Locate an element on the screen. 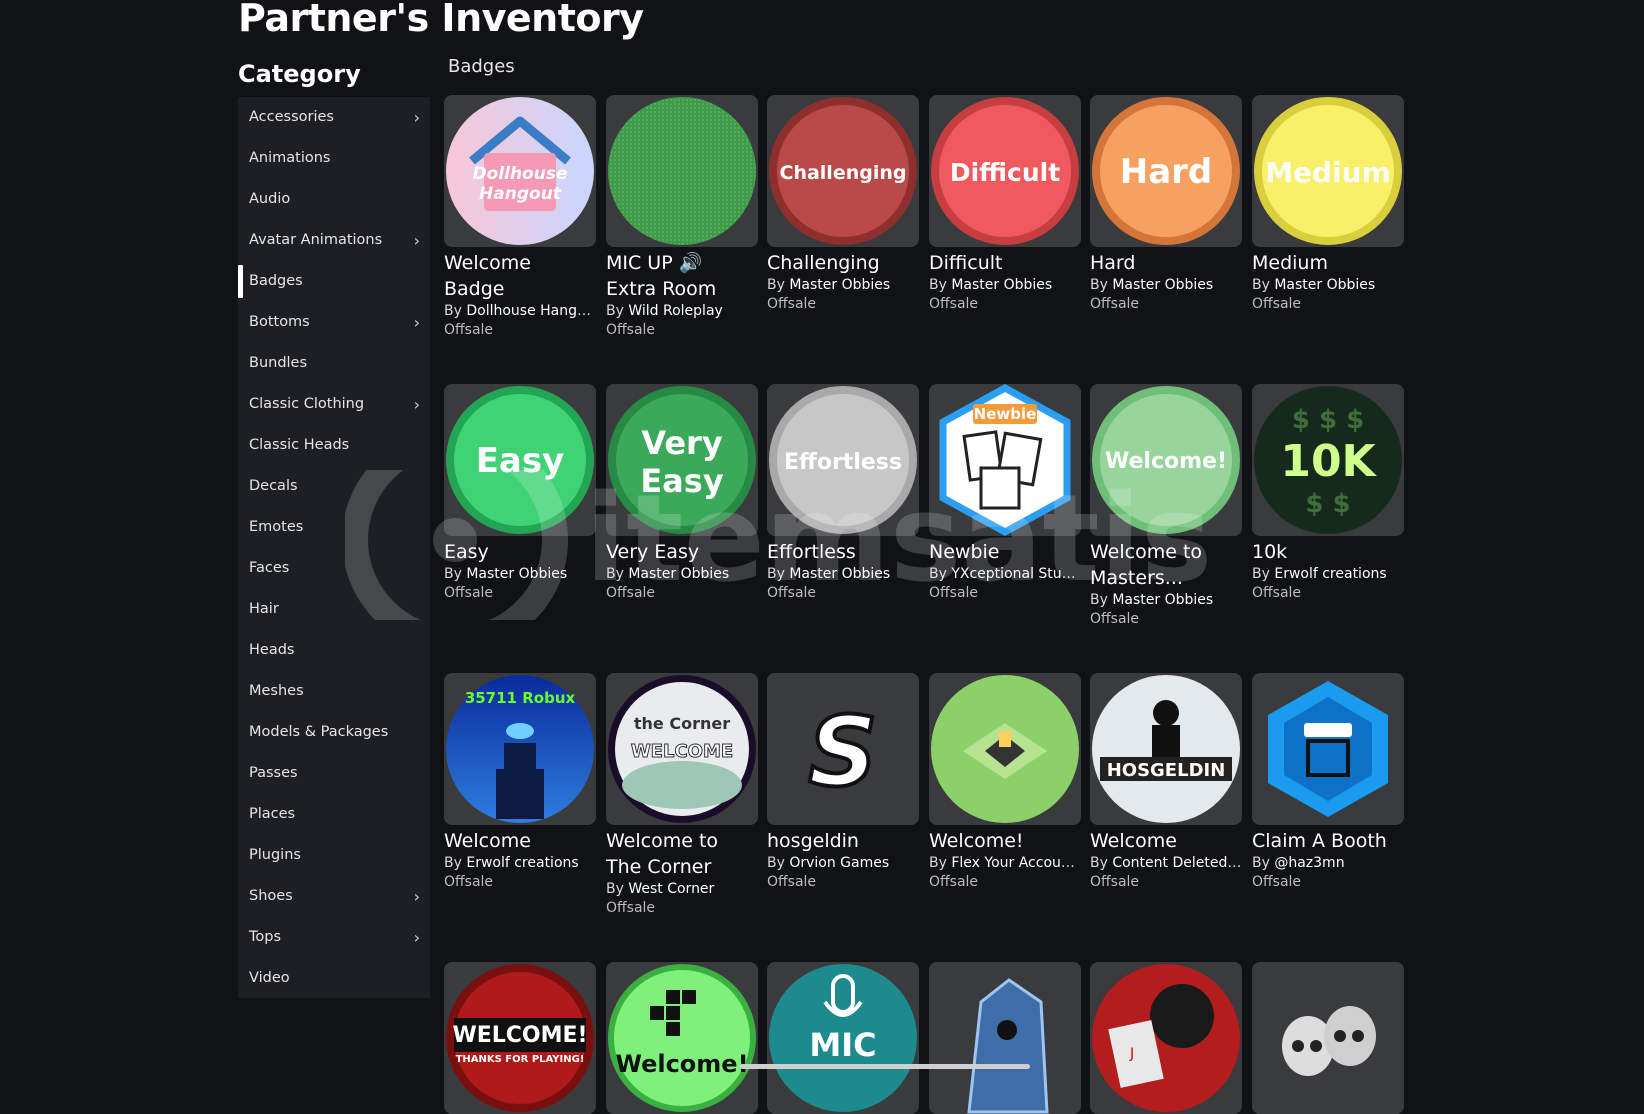 This screenshot has width=1644, height=1114. inventory-item-card: Claim A Booth By @haz3mn Offsale is located at coordinates (1328, 782).